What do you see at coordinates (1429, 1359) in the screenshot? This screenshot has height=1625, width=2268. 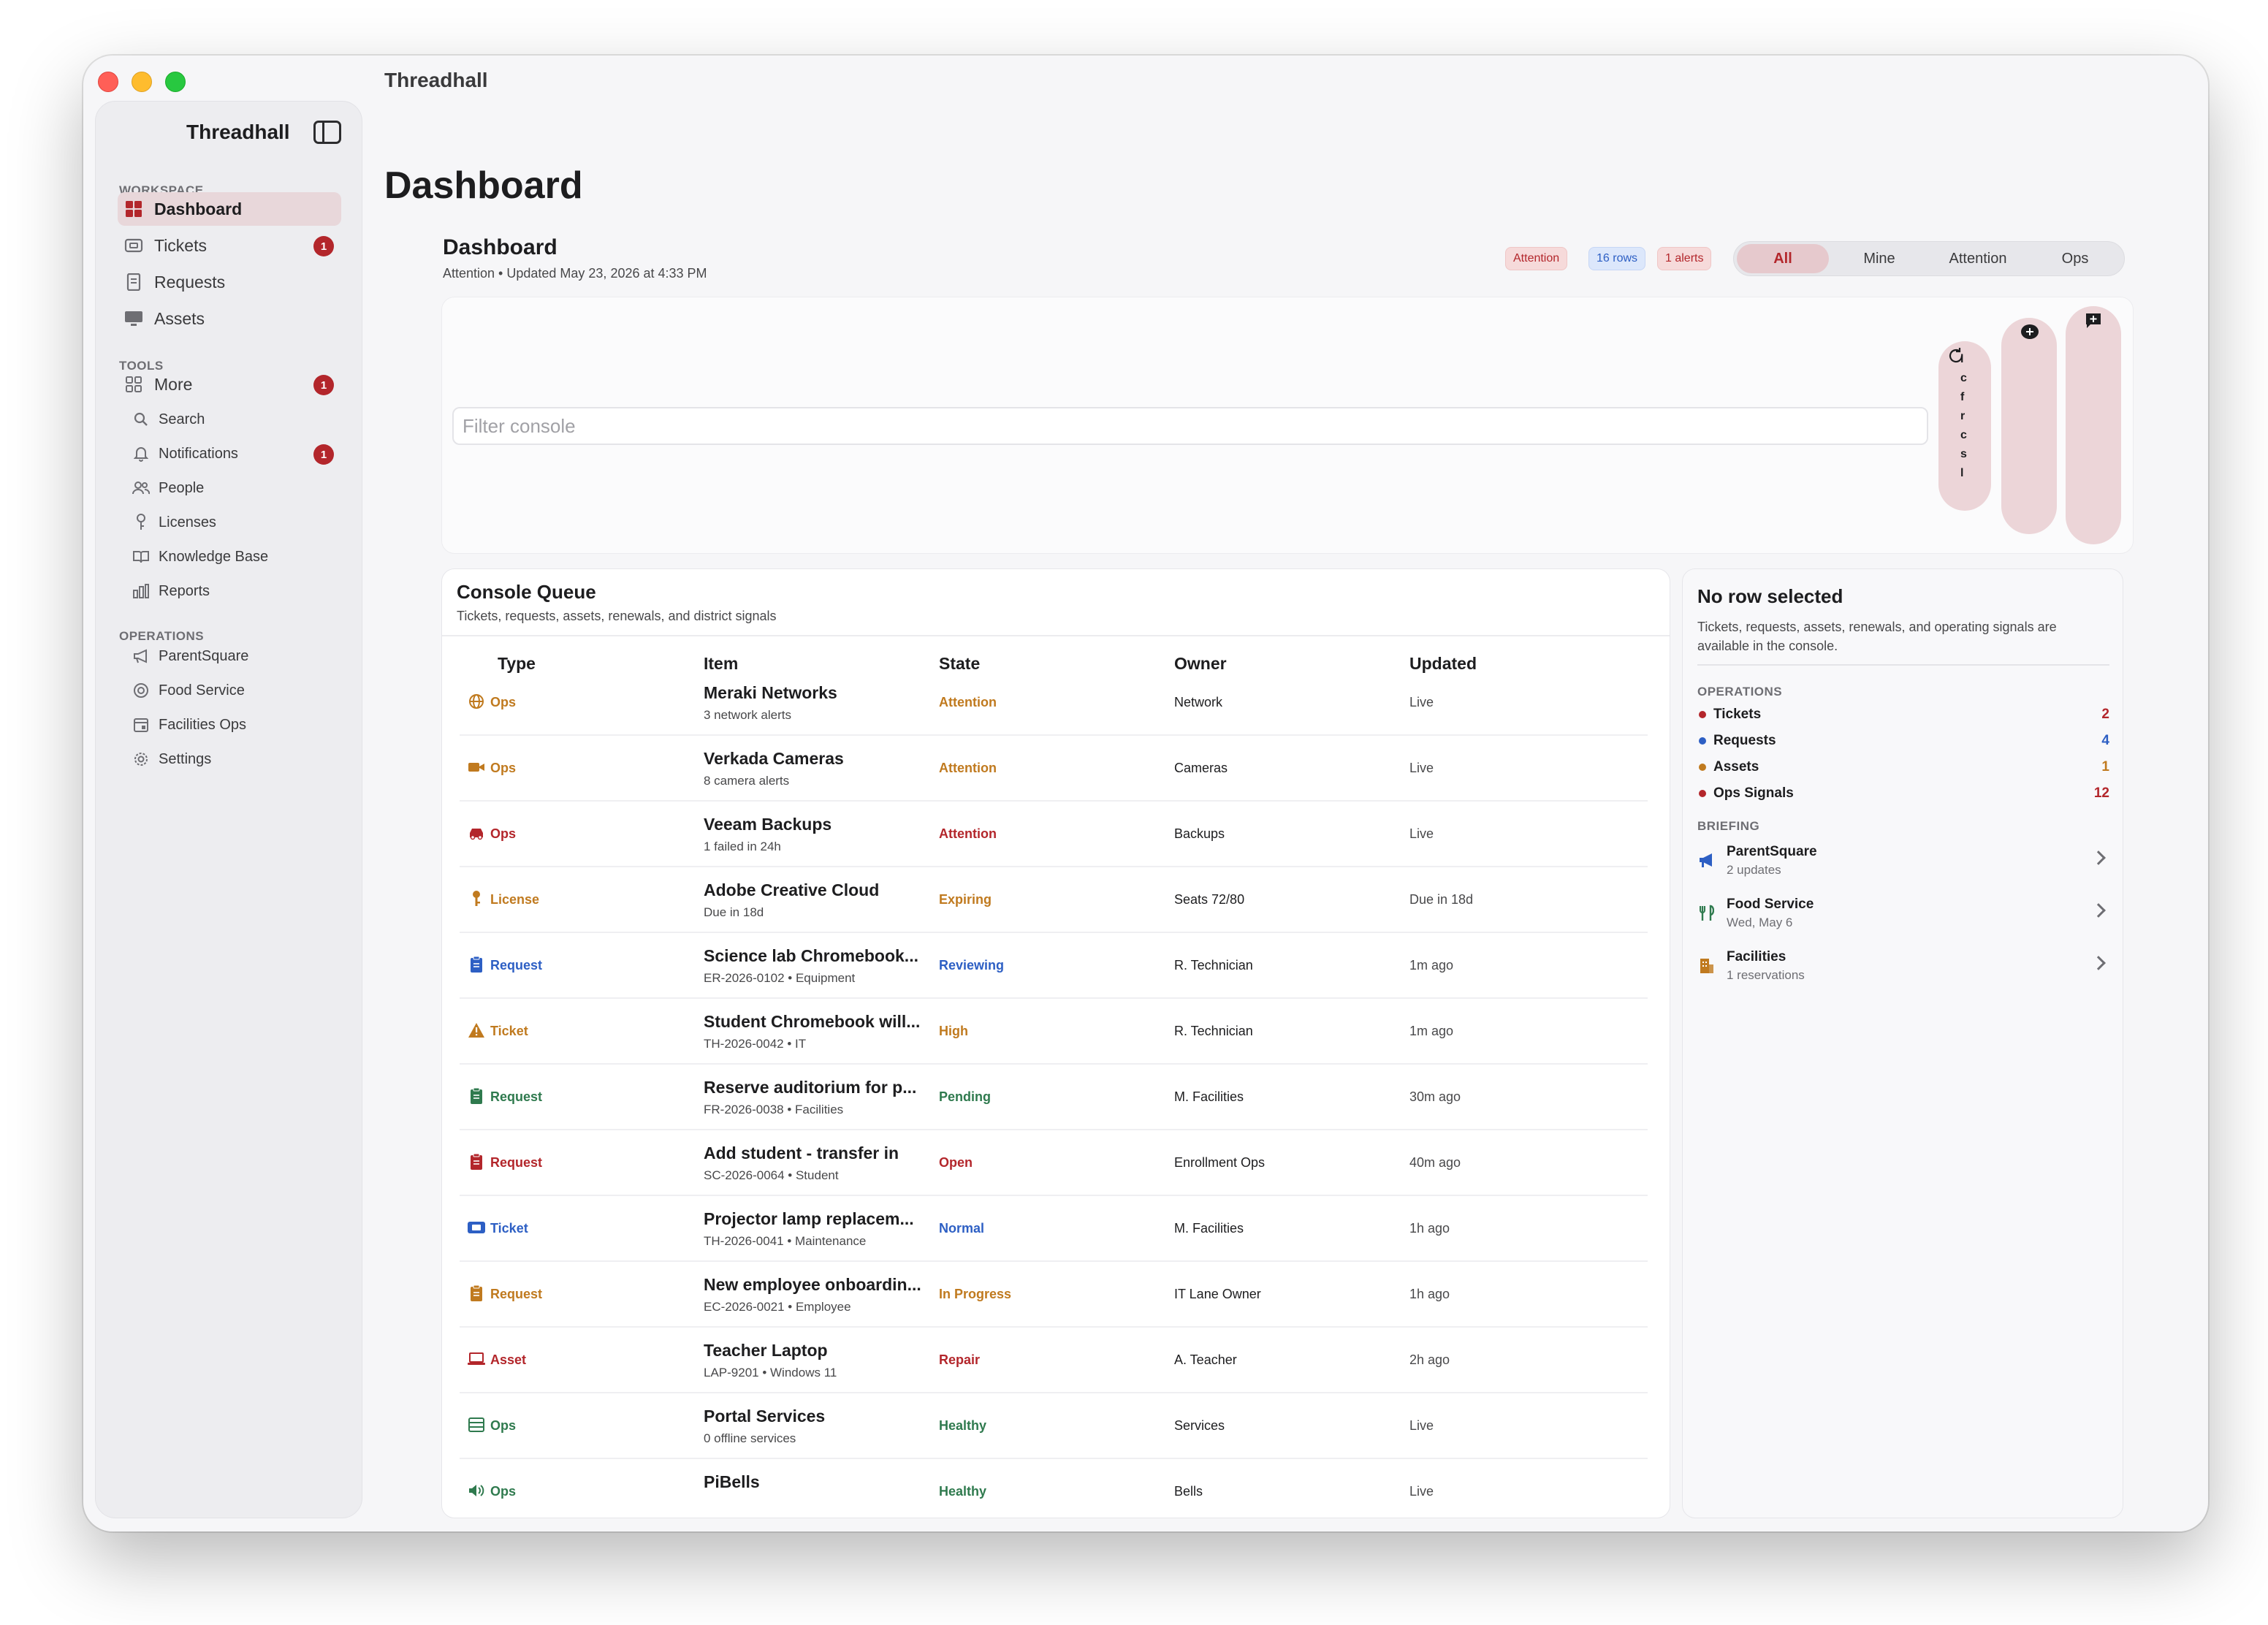 I see `row-updated: 2h ago` at bounding box center [1429, 1359].